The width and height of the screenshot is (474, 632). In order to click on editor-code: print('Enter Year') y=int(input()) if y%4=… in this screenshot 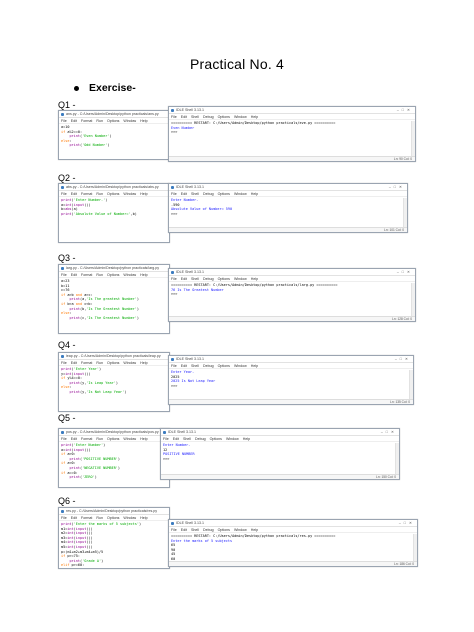, I will do `click(114, 381)`.